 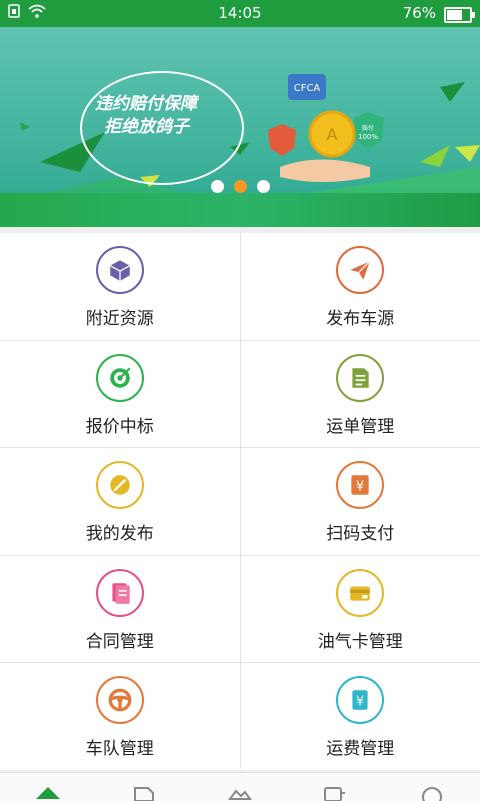 What do you see at coordinates (120, 700) in the screenshot?
I see `steering-wheel-icon` at bounding box center [120, 700].